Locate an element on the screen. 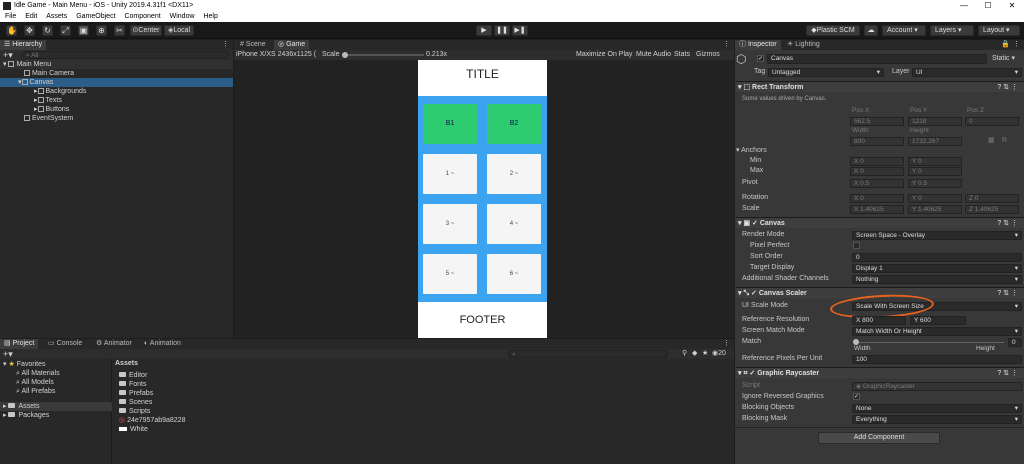 Image resolution: width=1024 pixels, height=464 pixels. asset-item: Fonts is located at coordinates (229, 384).